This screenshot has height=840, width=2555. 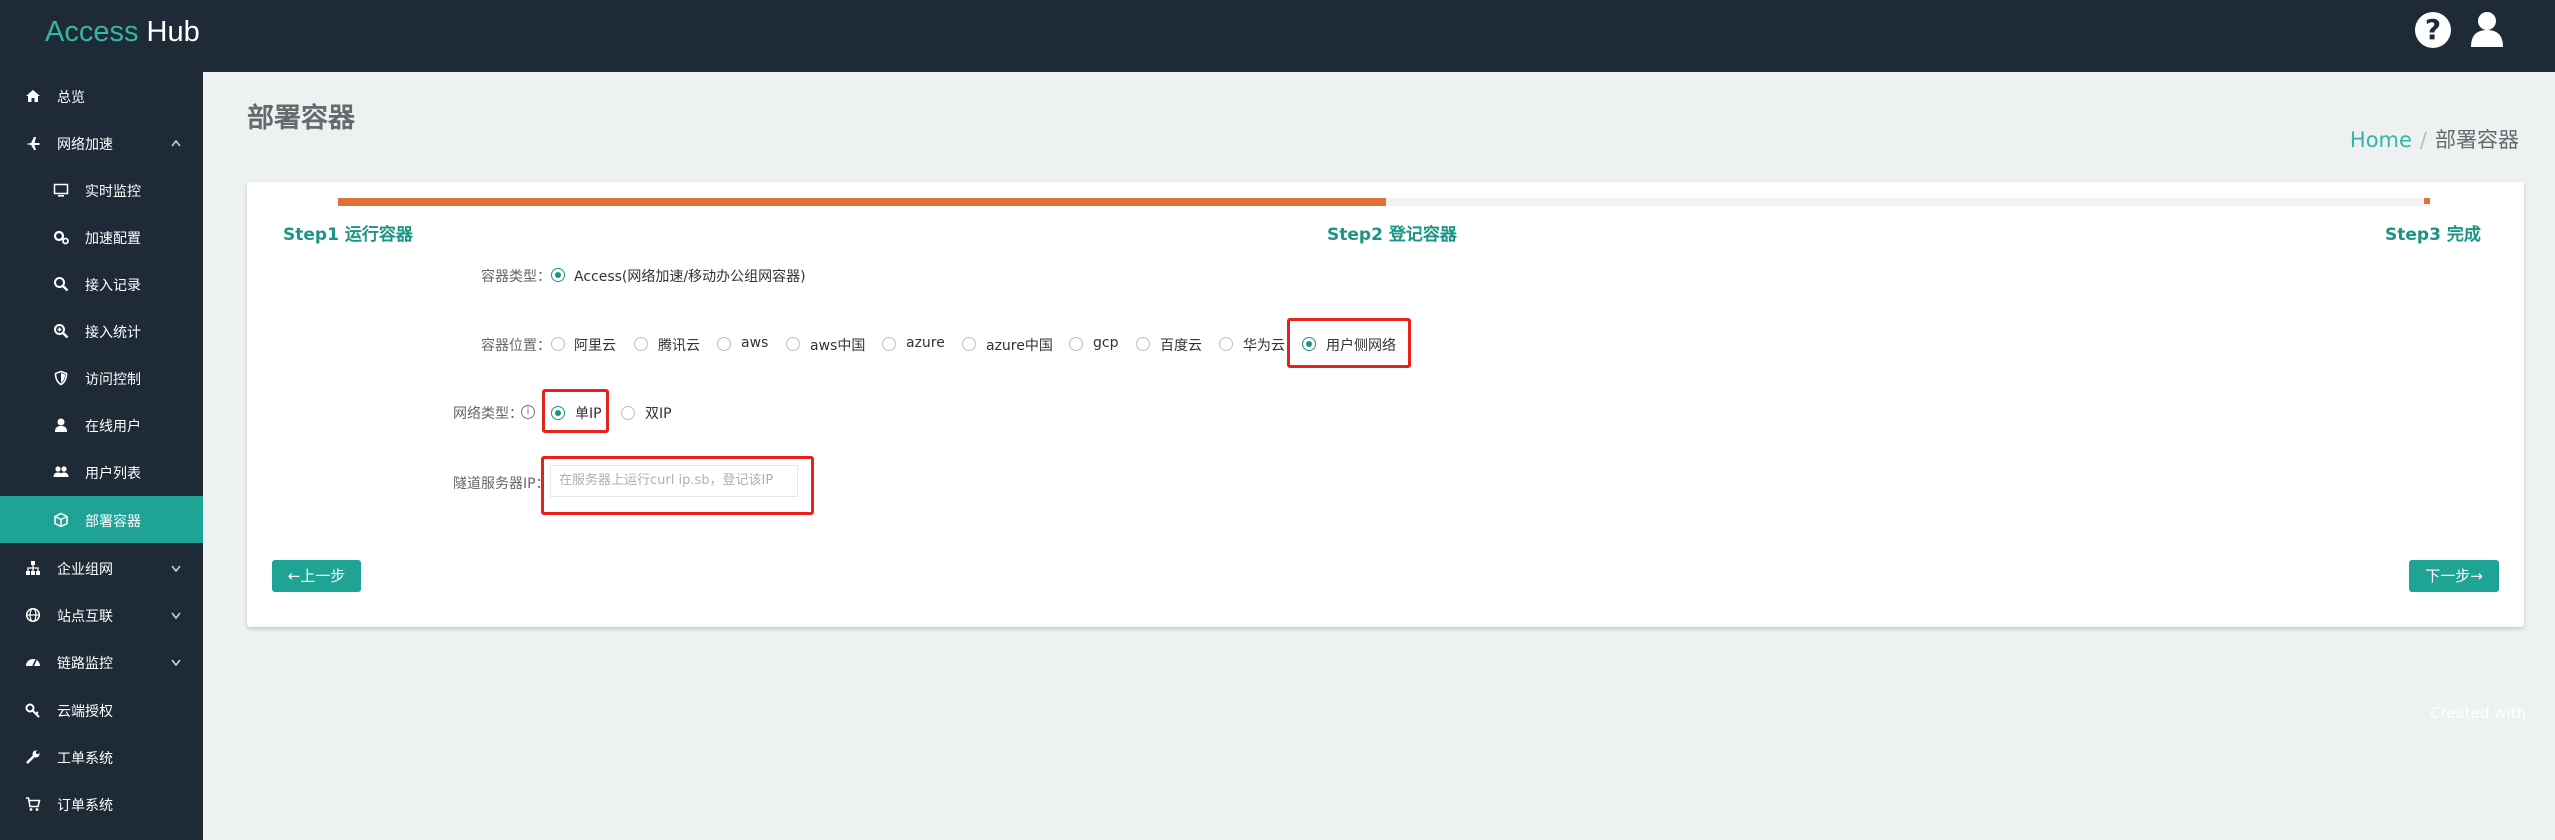 I want to click on brand-accent: Access, so click(x=92, y=32).